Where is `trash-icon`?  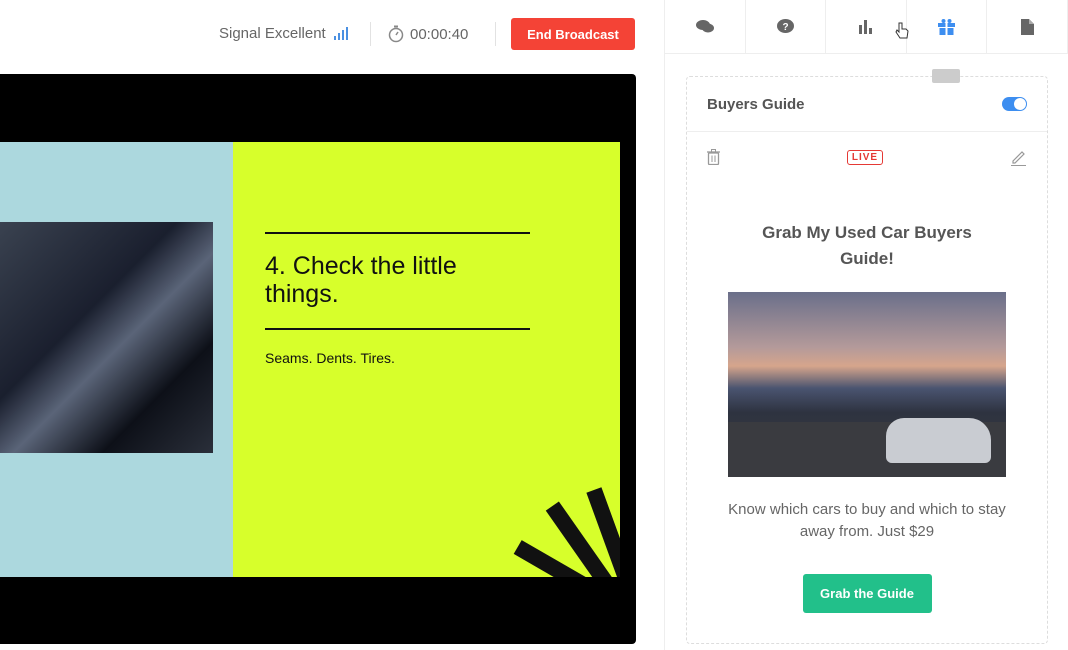
trash-icon is located at coordinates (713, 157).